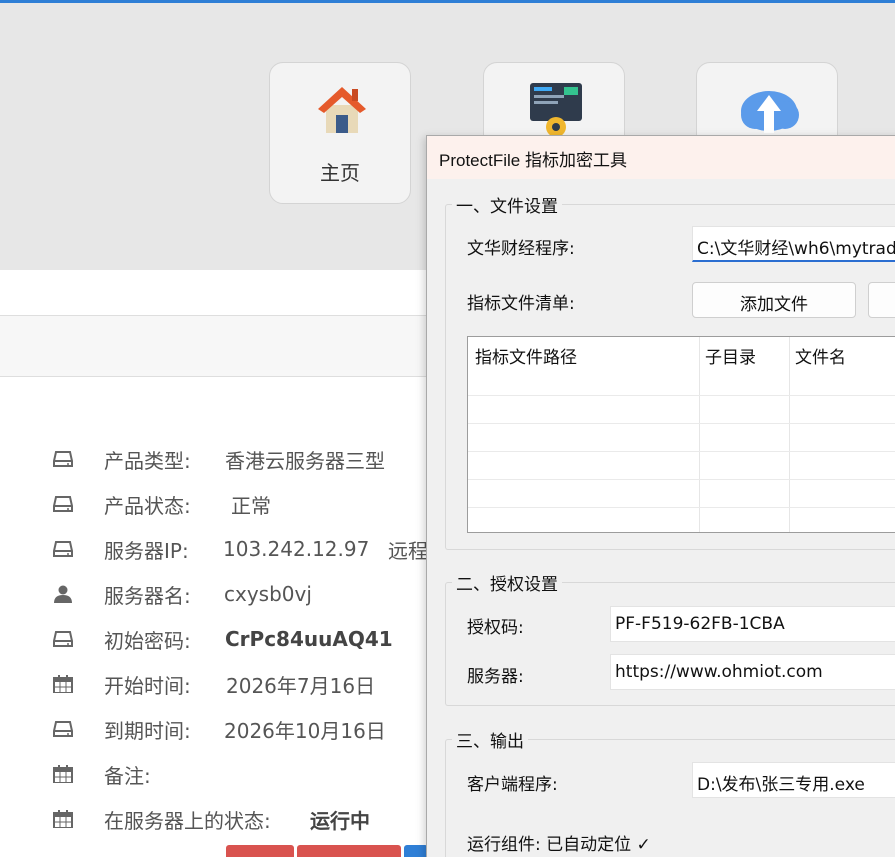 Image resolution: width=895 pixels, height=857 pixels. What do you see at coordinates (556, 110) in the screenshot?
I see `server-config-icon` at bounding box center [556, 110].